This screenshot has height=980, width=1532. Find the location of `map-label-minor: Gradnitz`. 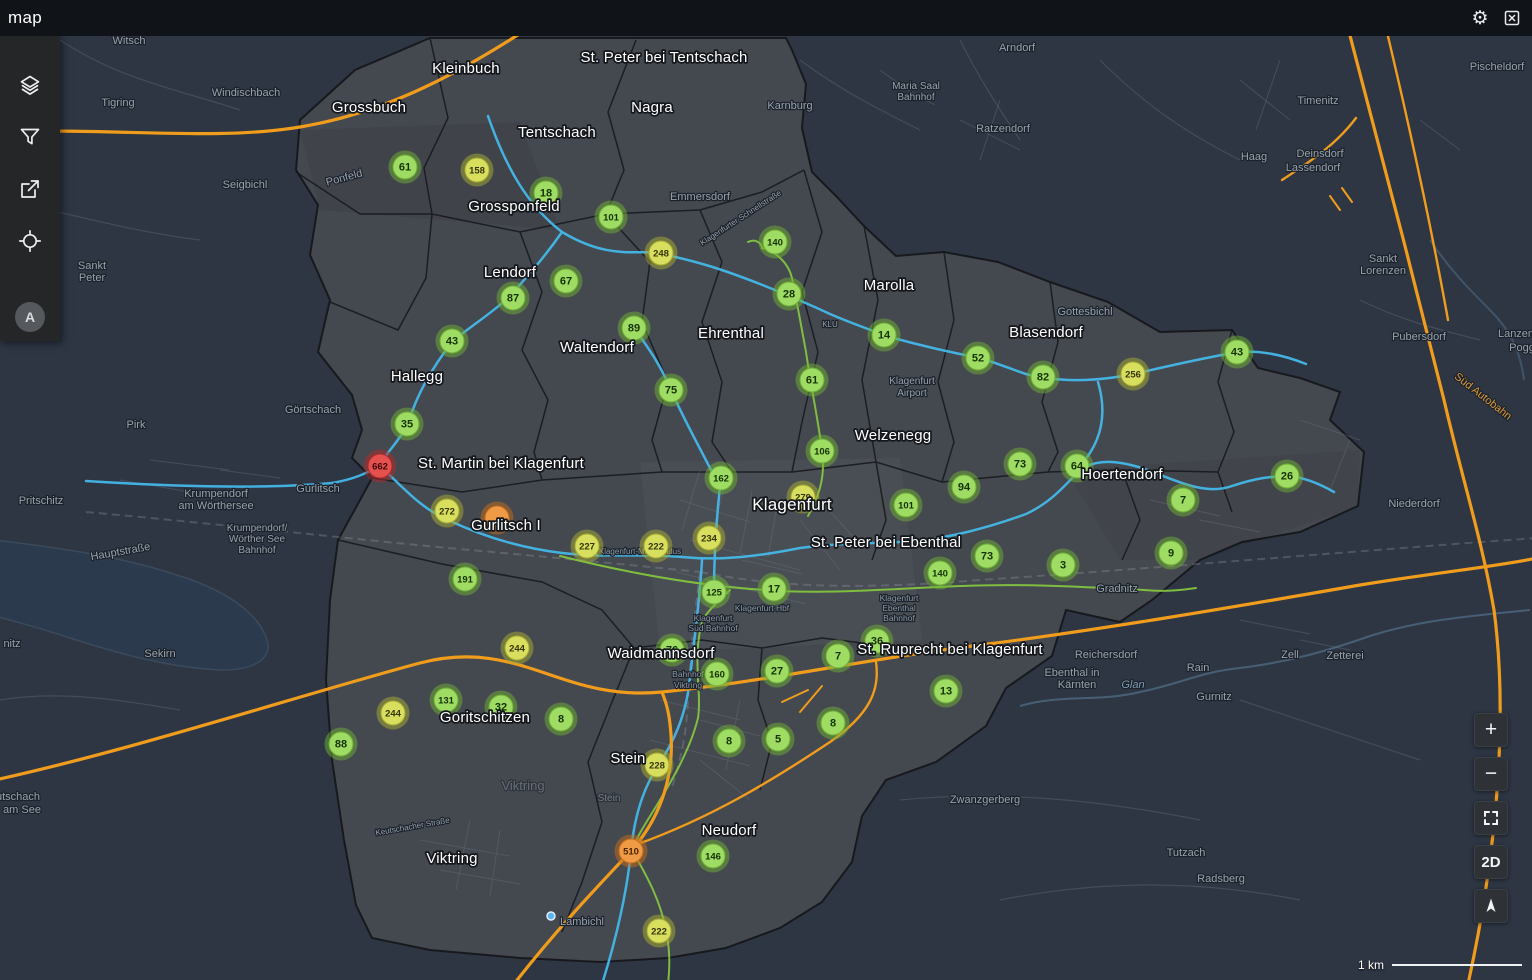

map-label-minor: Gradnitz is located at coordinates (1117, 589).